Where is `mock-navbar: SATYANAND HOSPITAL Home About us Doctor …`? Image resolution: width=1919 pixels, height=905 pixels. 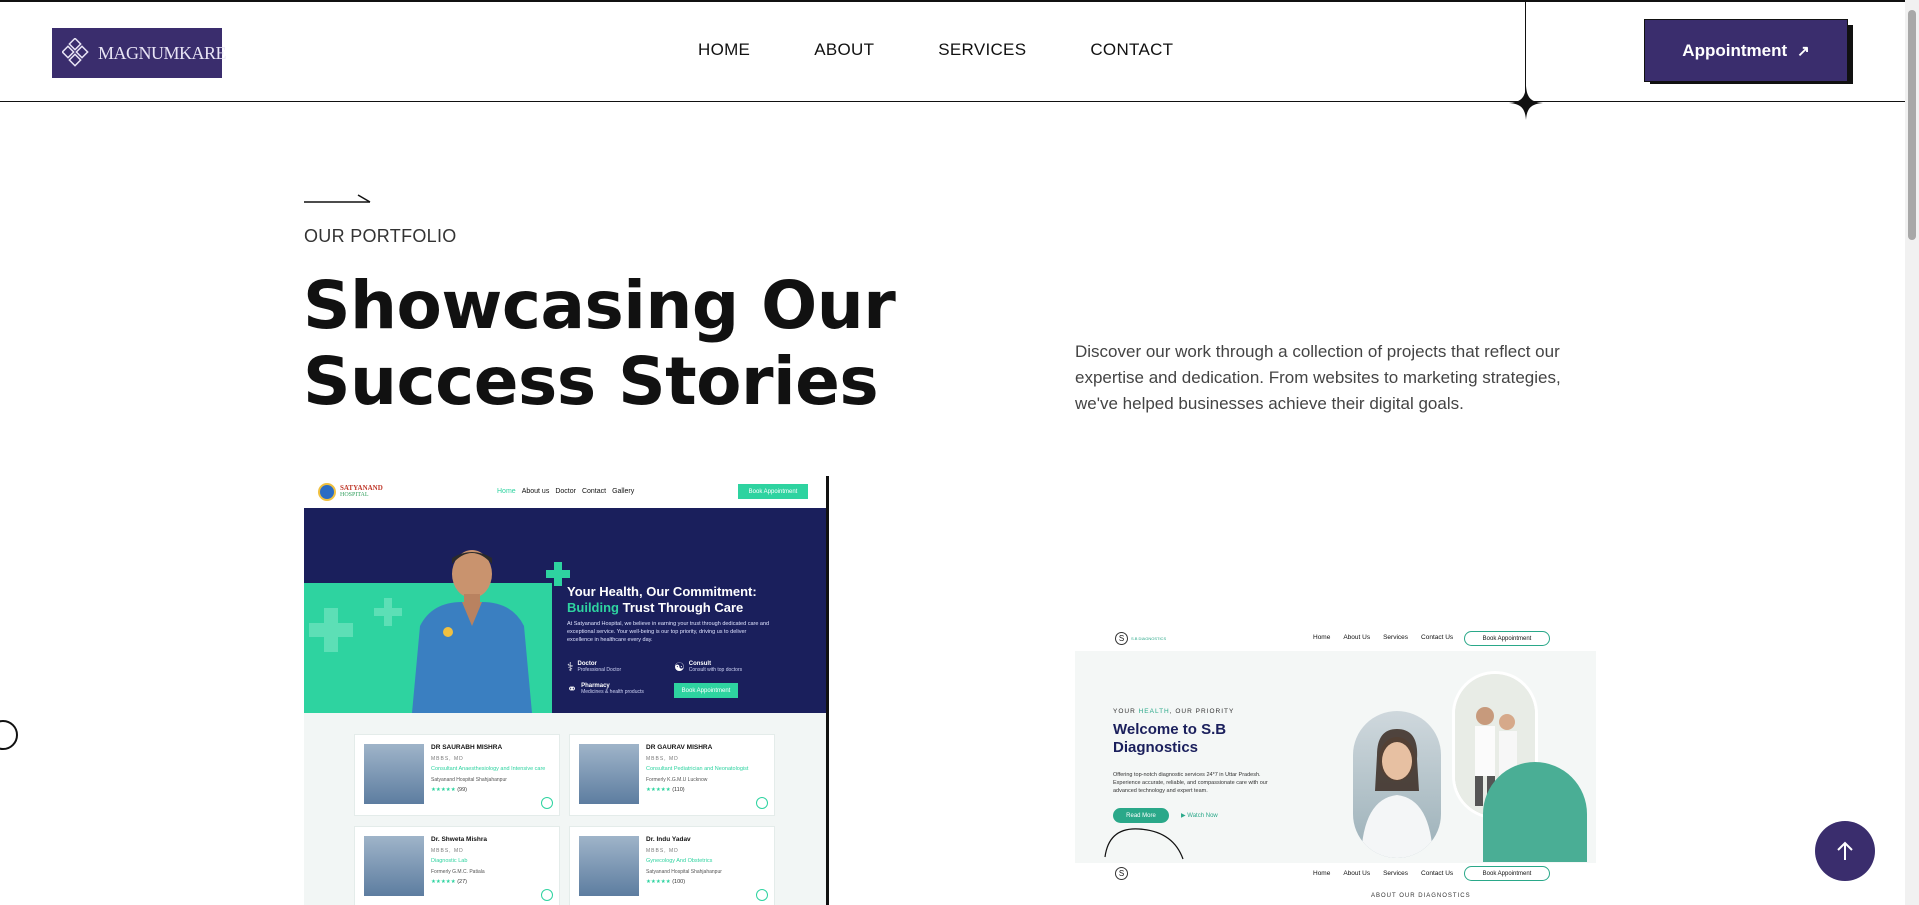
mock-navbar: SATYANAND HOSPITAL Home About us Doctor … is located at coordinates (565, 492).